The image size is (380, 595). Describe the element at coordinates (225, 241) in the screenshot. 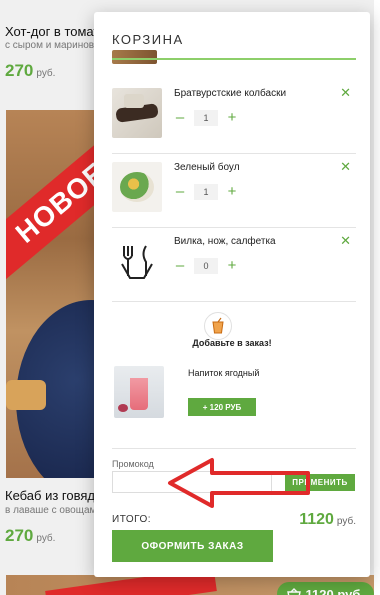

I see `item-name: Вилка, нож, салфетка` at that location.